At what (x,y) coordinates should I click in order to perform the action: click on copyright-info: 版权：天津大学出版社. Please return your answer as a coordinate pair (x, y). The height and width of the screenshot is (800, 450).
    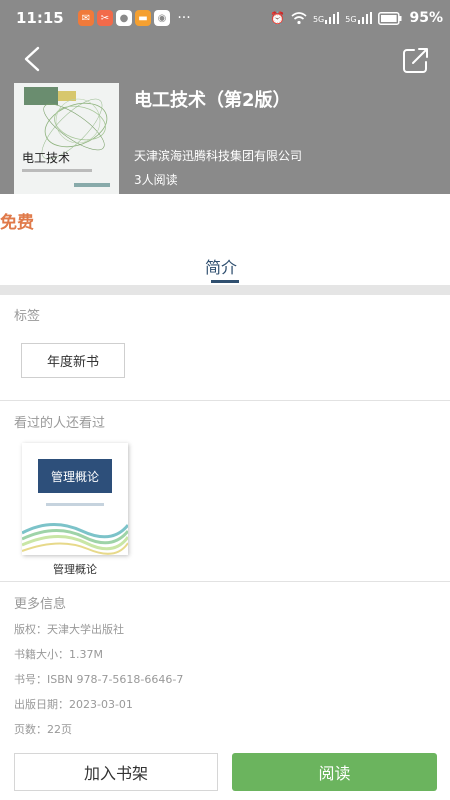
    Looking at the image, I should click on (69, 629).